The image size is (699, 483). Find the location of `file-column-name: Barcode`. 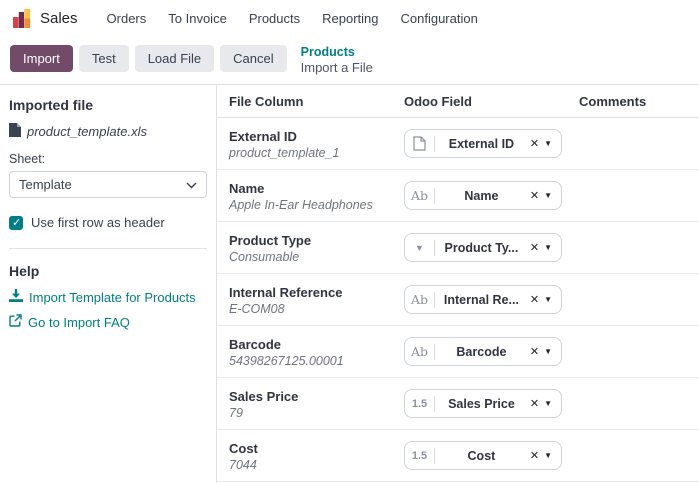

file-column-name: Barcode is located at coordinates (255, 344).